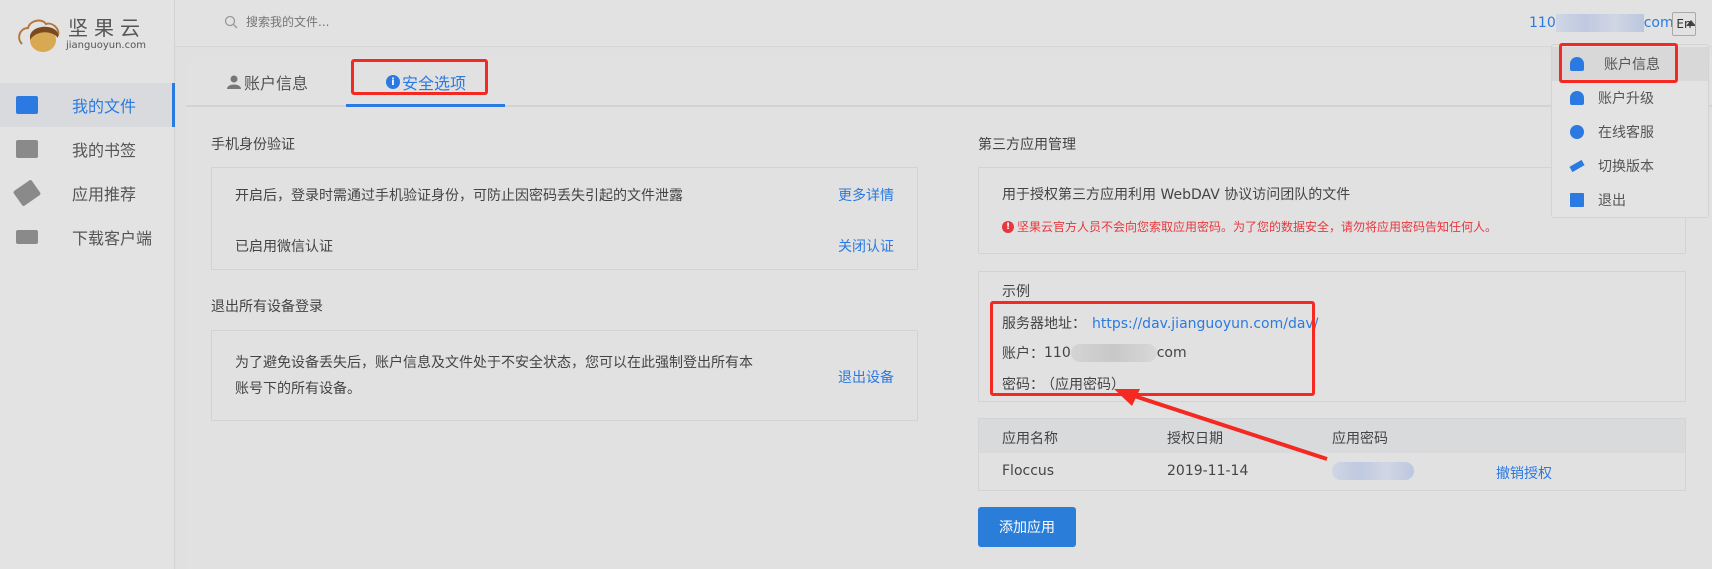 The image size is (1712, 569). Describe the element at coordinates (1257, 227) in the screenshot. I see `warning-text: 坚果云官方人员不会向您索取应用密码。为了您的数据安全，请勿将应用密码告知任何人。` at that location.